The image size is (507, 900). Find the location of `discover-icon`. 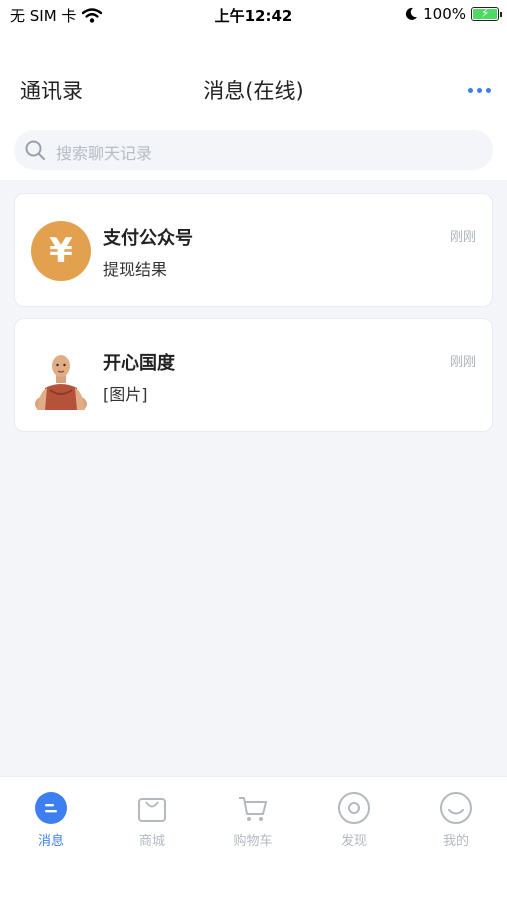

discover-icon is located at coordinates (354, 808).